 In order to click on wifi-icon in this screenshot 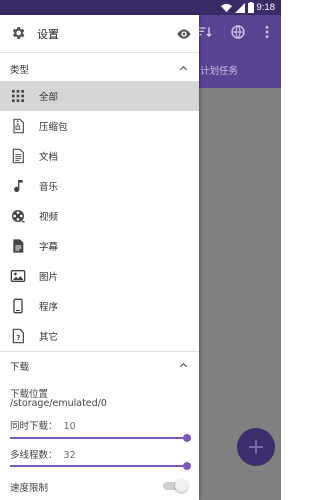, I will do `click(226, 7)`.